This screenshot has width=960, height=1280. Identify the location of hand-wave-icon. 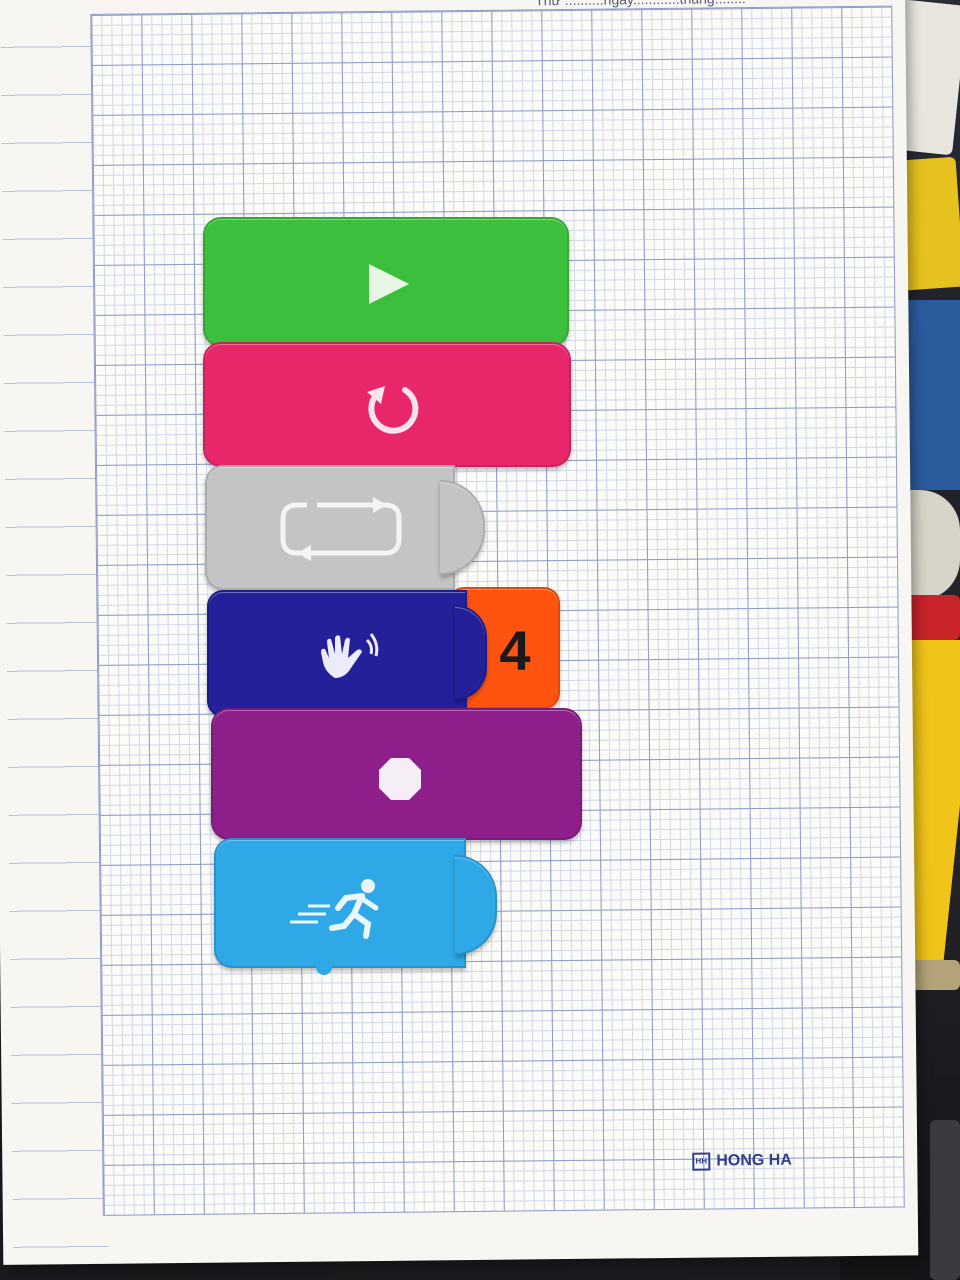
(350, 655).